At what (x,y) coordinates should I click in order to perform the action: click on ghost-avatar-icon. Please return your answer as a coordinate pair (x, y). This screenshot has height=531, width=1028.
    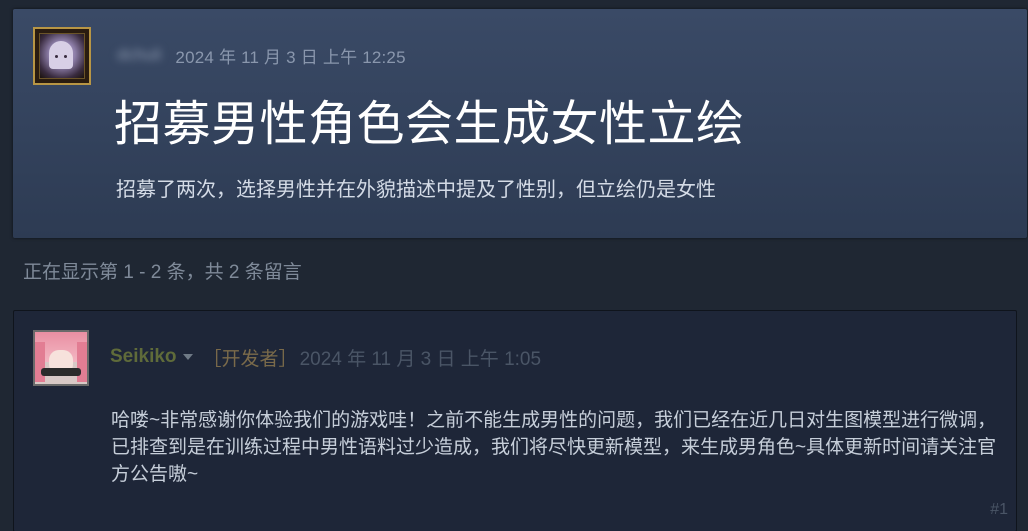
    Looking at the image, I should click on (61, 55).